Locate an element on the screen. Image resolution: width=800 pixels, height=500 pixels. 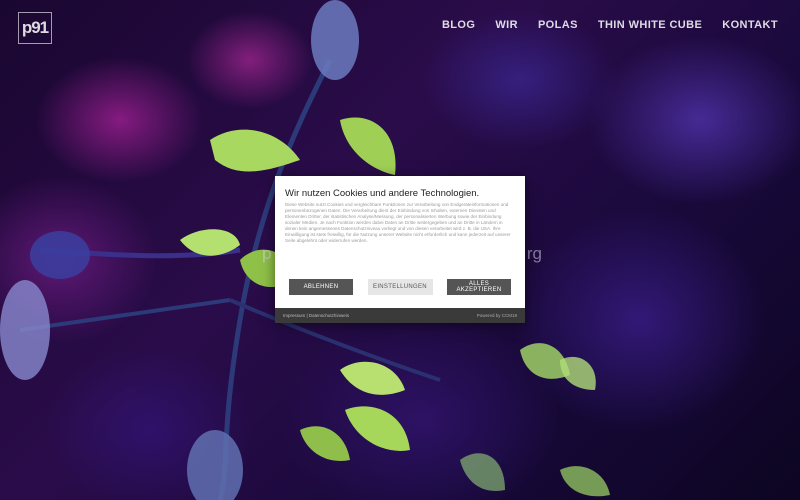
nav-item-wir: WIR is located at coordinates (506, 25).